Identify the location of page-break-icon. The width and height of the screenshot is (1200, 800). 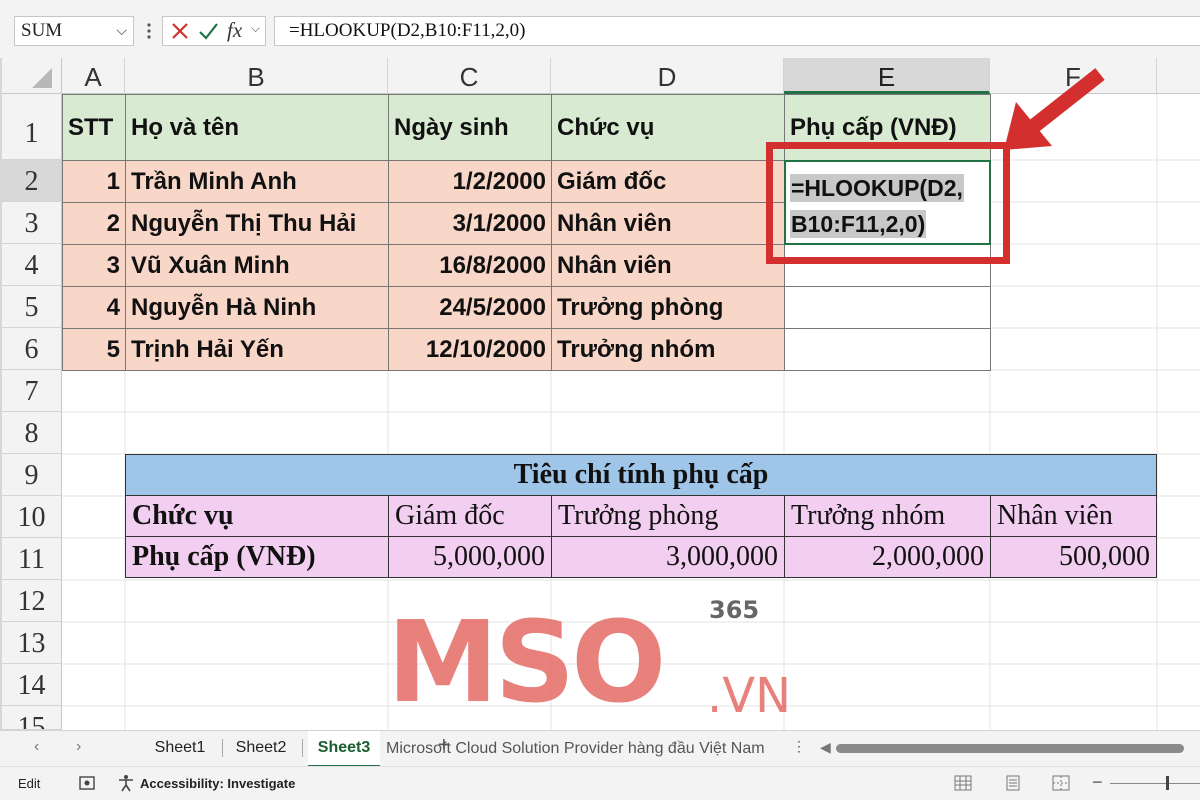
(1061, 784).